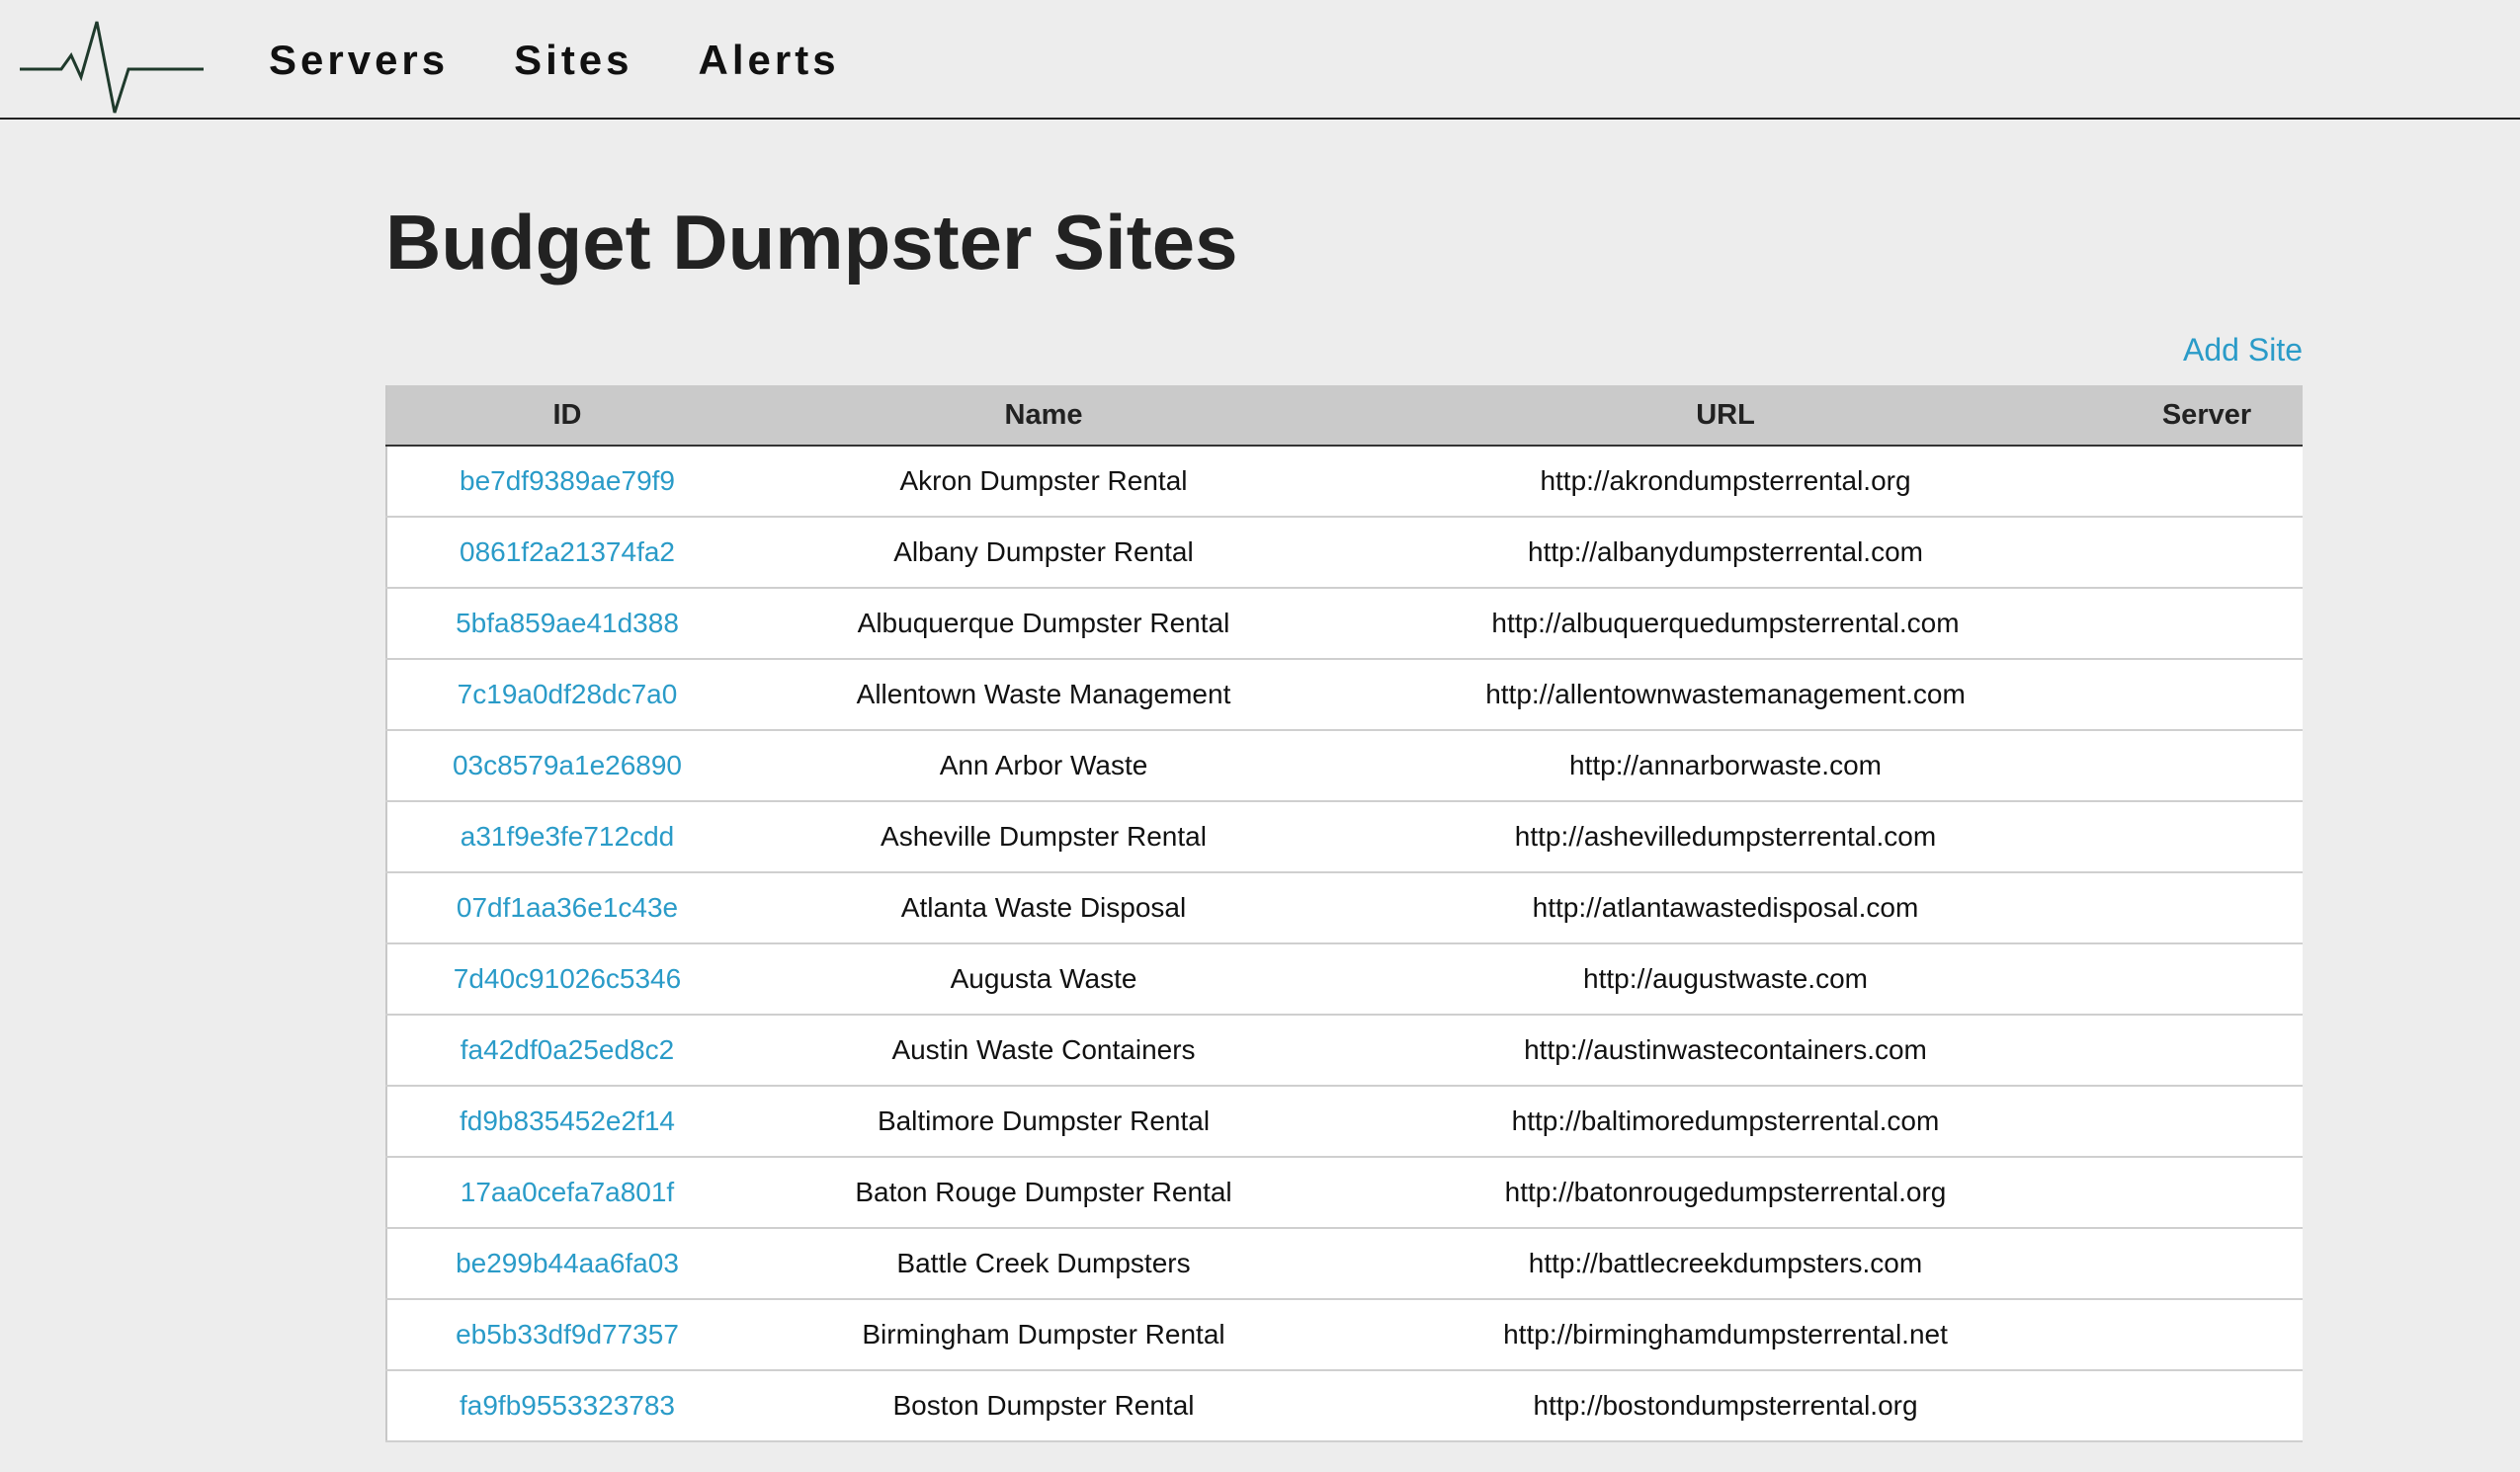  What do you see at coordinates (769, 60) in the screenshot?
I see `nav-alerts-link: Alerts` at bounding box center [769, 60].